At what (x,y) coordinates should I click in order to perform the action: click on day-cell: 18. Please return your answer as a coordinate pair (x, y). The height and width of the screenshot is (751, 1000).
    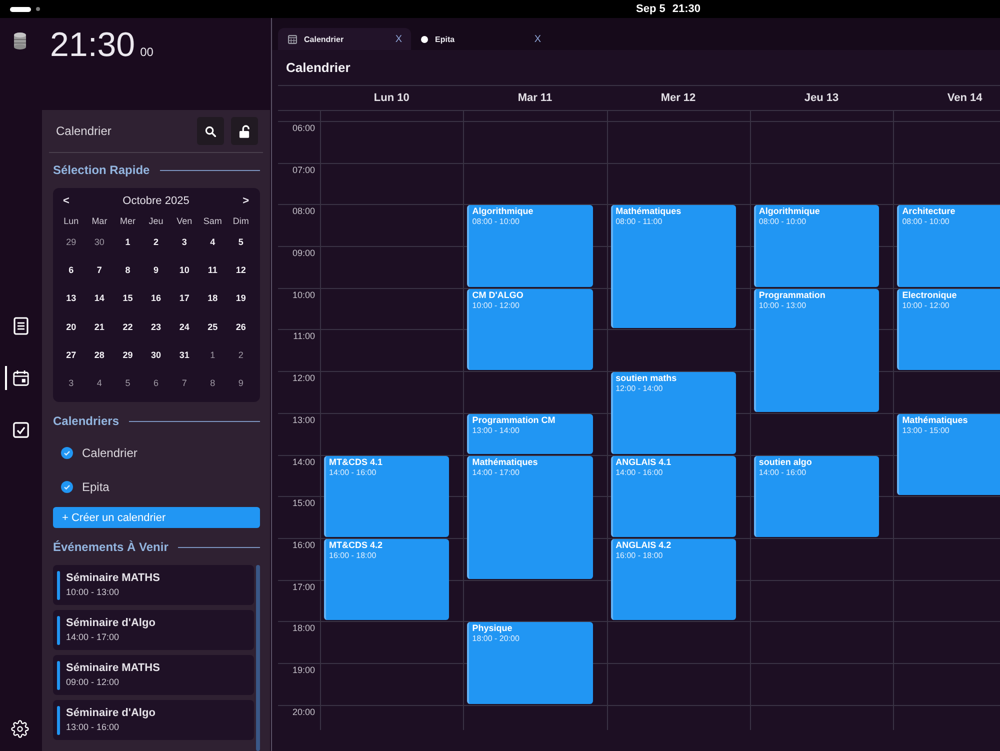
    Looking at the image, I should click on (212, 298).